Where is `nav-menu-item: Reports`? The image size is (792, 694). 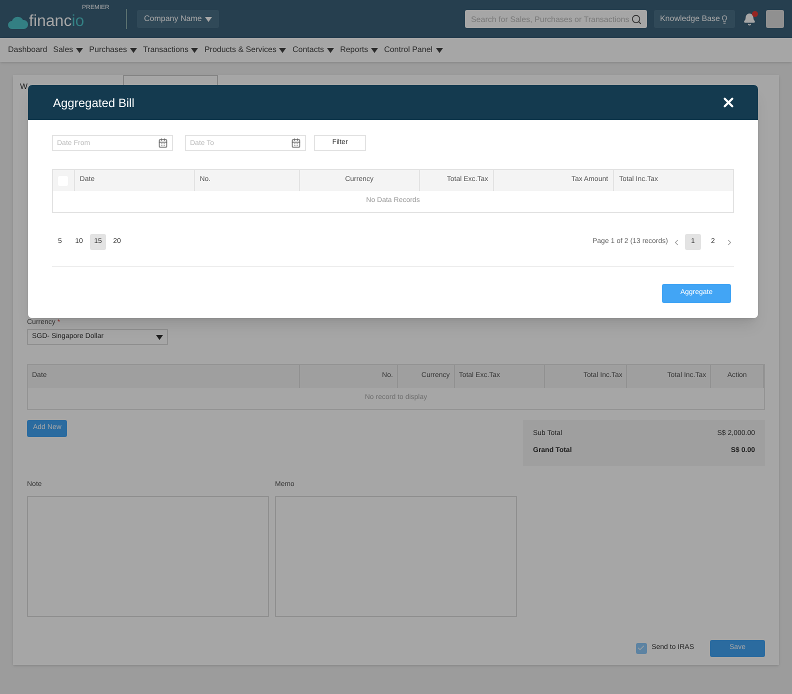
nav-menu-item: Reports is located at coordinates (359, 50).